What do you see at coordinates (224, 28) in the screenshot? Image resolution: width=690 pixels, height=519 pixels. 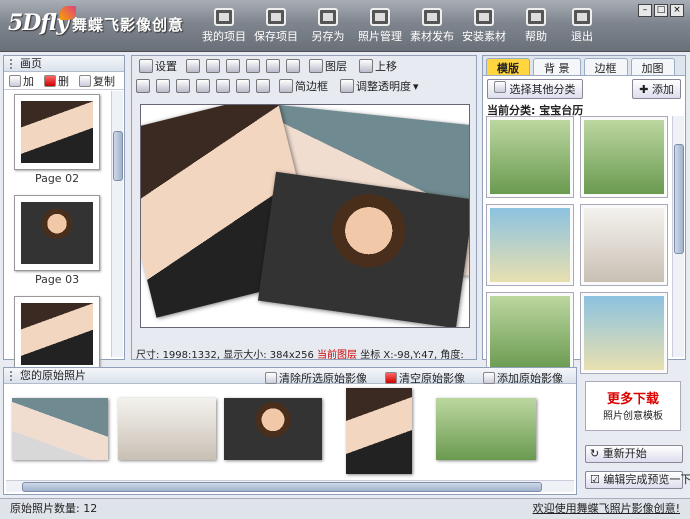 I see `my-projects-button: 我的项目` at bounding box center [224, 28].